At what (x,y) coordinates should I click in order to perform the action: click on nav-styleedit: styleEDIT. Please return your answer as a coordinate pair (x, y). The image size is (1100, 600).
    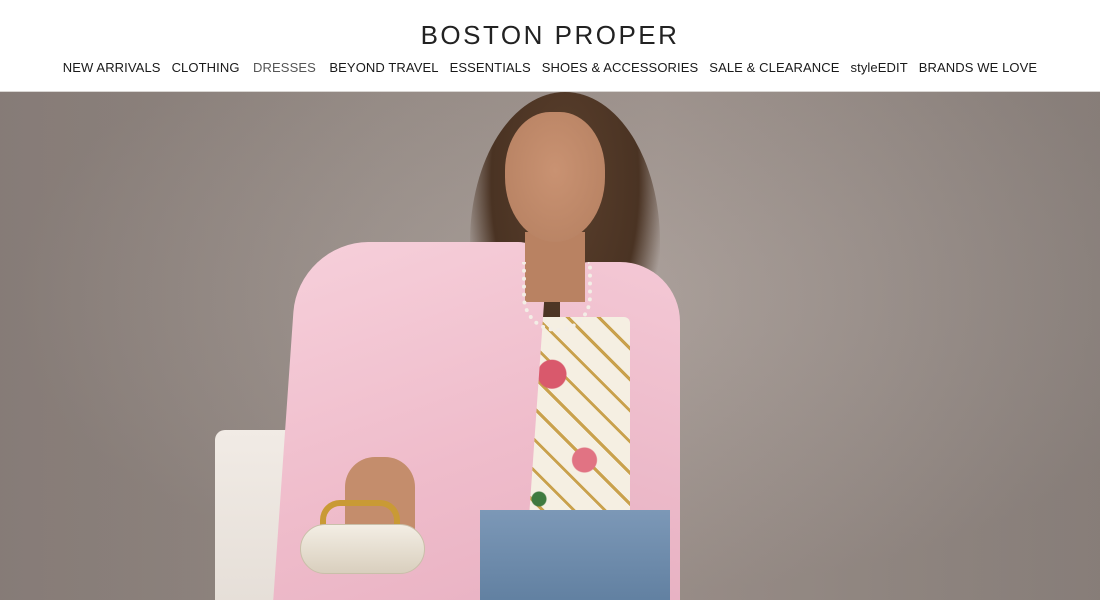
    Looking at the image, I should click on (879, 67).